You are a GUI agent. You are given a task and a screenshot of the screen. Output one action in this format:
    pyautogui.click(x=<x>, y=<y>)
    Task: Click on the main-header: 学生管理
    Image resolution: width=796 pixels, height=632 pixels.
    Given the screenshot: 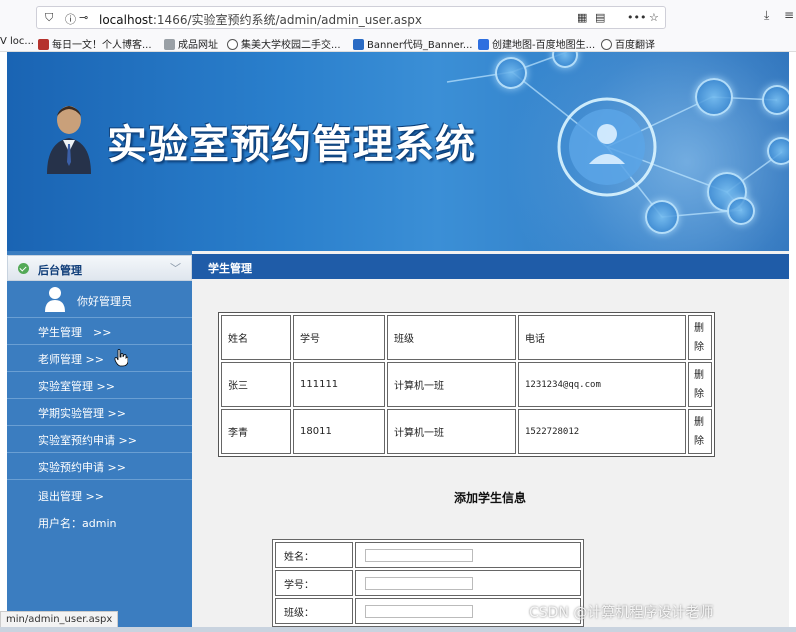 What is the action you would take?
    pyautogui.click(x=490, y=266)
    